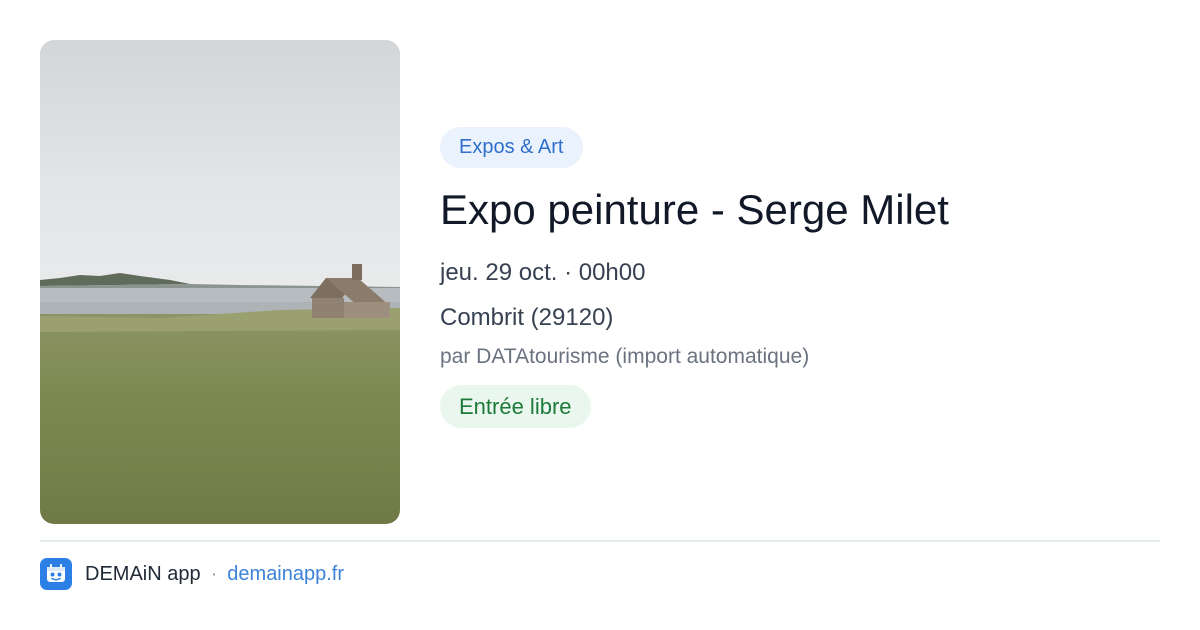 Image resolution: width=1200 pixels, height=630 pixels. I want to click on category-tag: Expos & Art, so click(511, 147).